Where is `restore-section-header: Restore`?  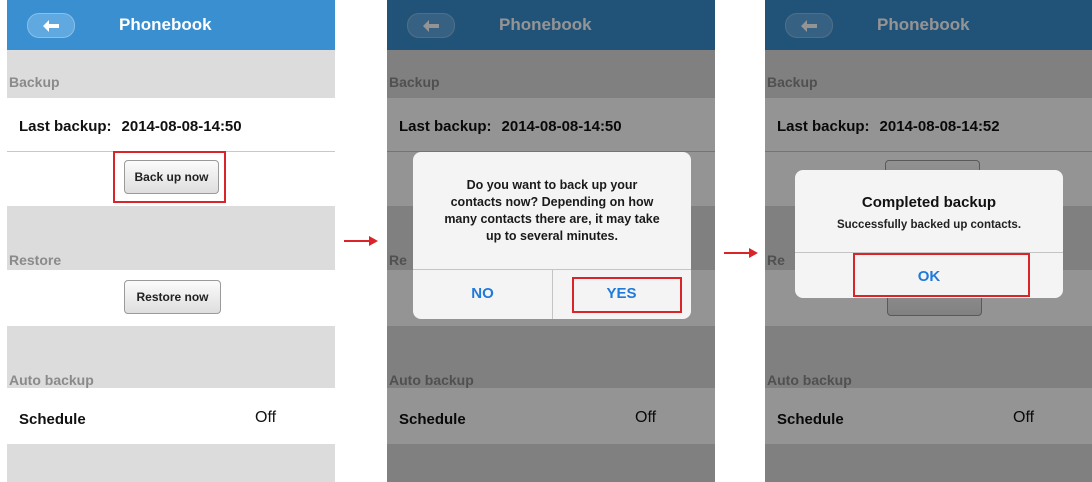 restore-section-header: Restore is located at coordinates (171, 238).